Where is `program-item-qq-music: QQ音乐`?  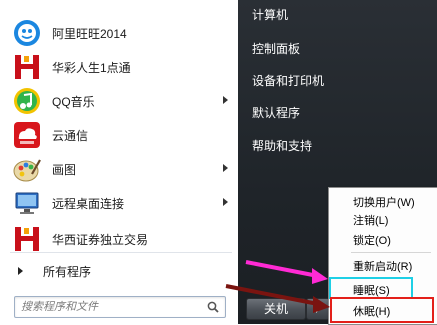 program-item-qq-music: QQ音乐 is located at coordinates (120, 101).